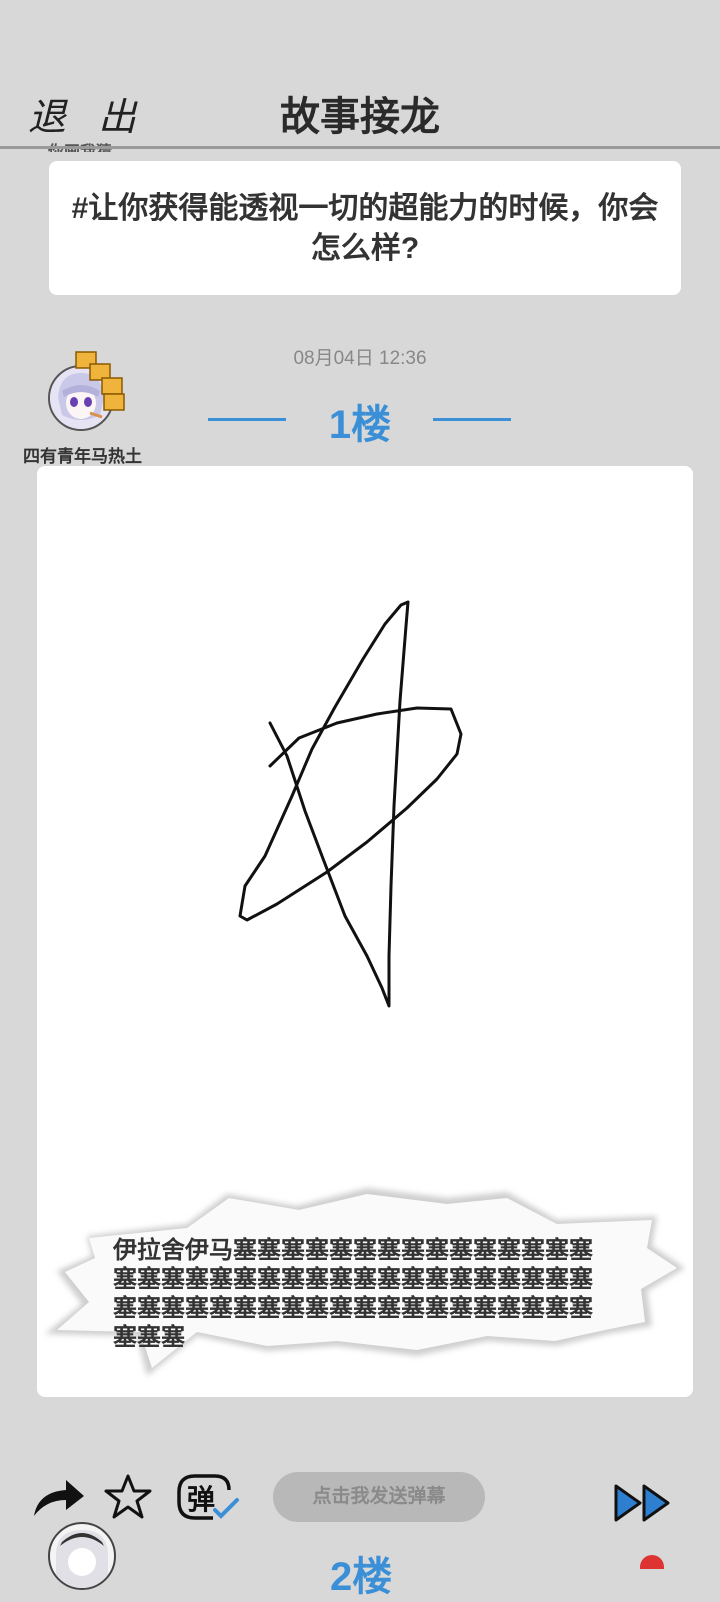  What do you see at coordinates (201, 1499) in the screenshot?
I see `danmaku-toggle-label: 弹` at bounding box center [201, 1499].